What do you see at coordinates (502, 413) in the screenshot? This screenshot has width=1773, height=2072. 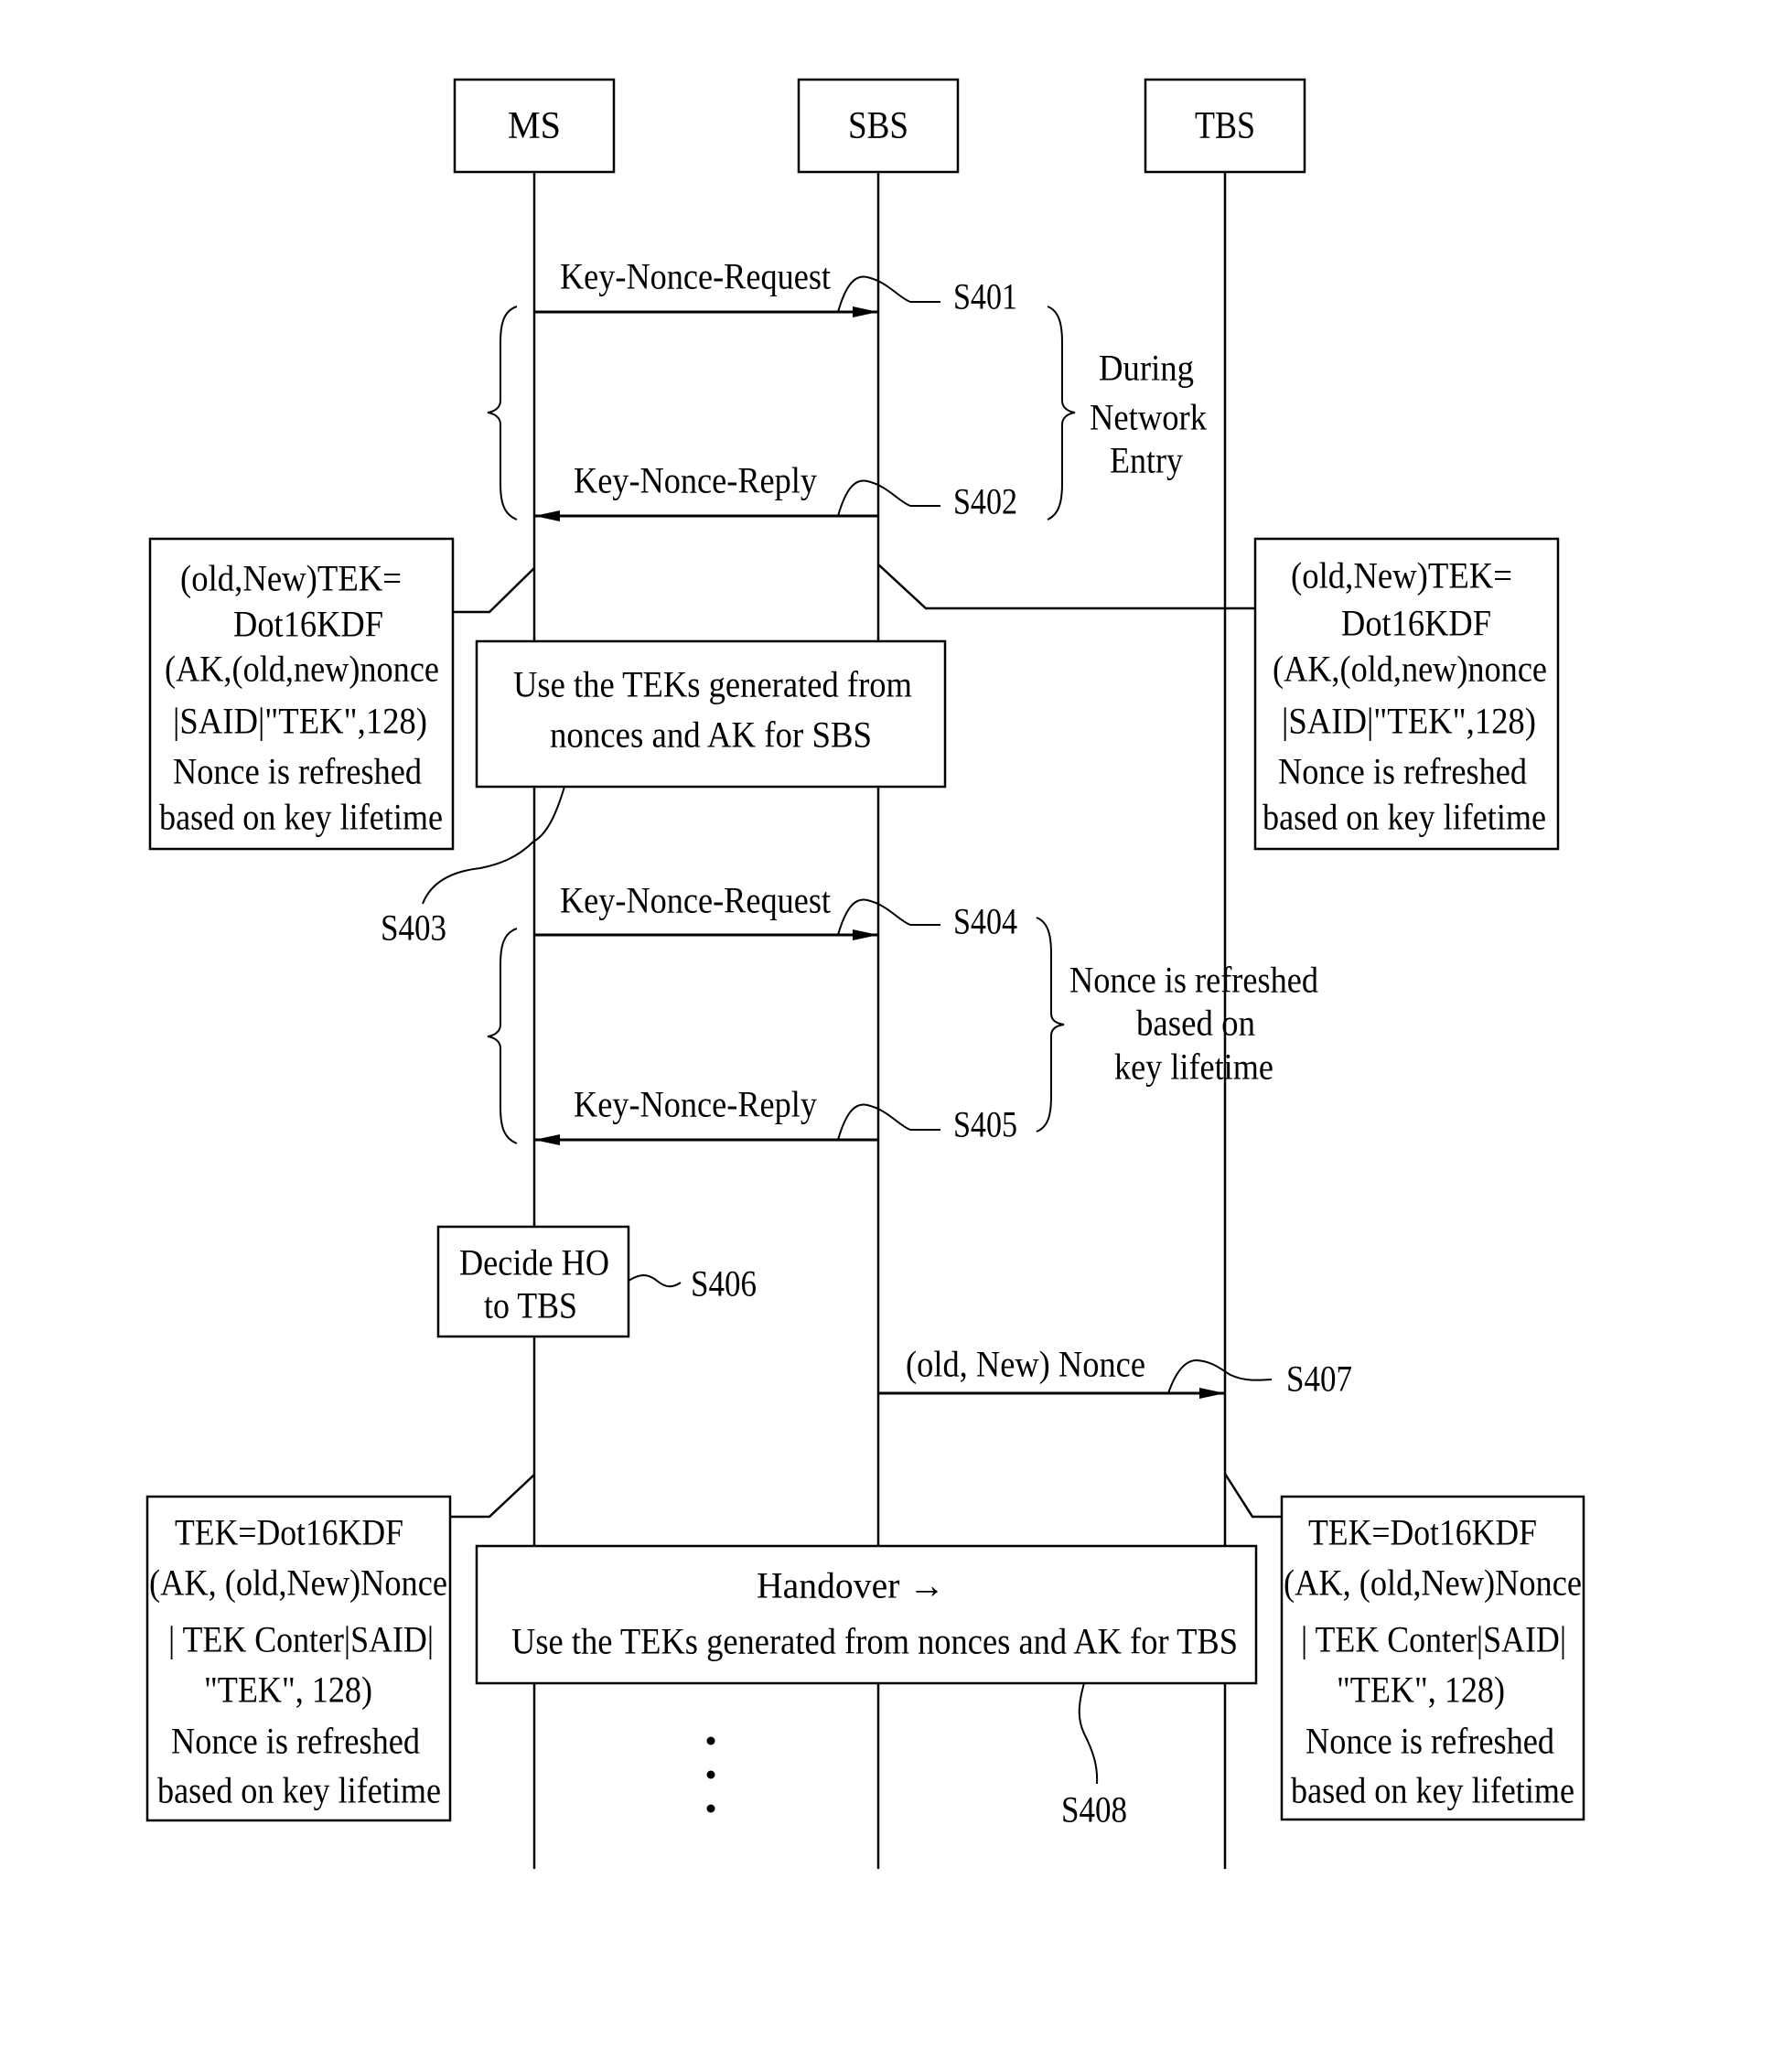 I see `left-brace-network-entry` at bounding box center [502, 413].